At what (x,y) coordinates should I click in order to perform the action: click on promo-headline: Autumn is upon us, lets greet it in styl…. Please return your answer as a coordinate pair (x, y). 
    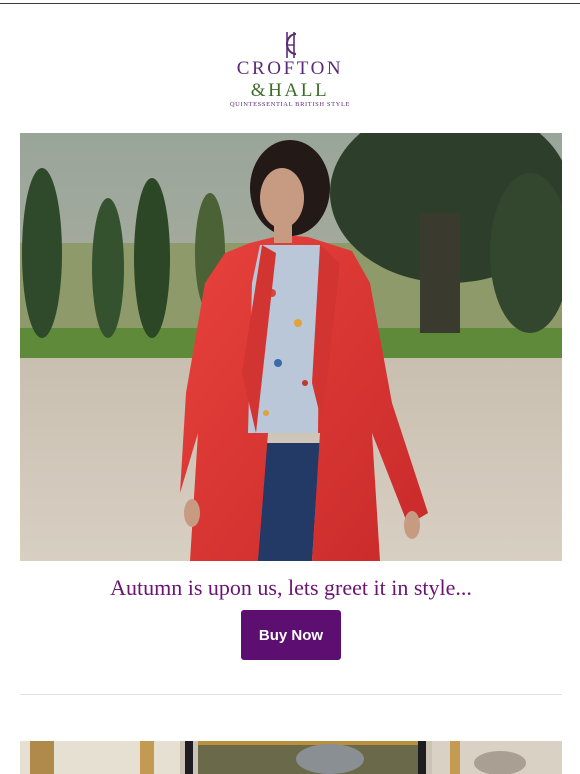
    Looking at the image, I should click on (291, 587).